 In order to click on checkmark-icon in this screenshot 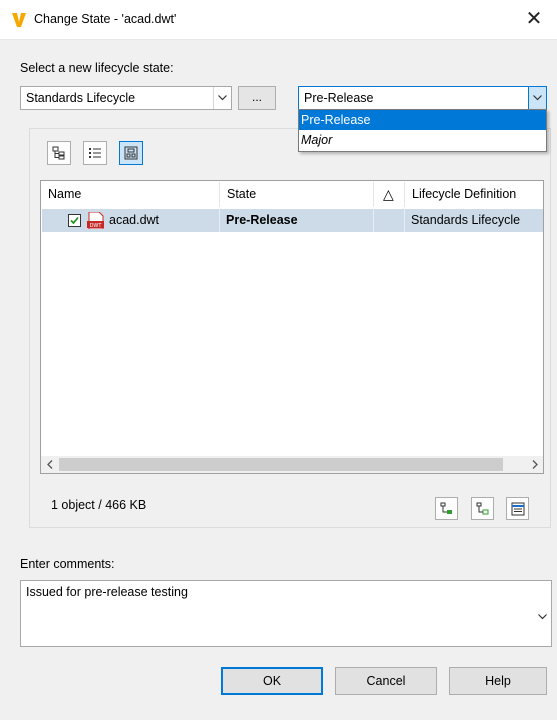, I will do `click(74, 220)`.